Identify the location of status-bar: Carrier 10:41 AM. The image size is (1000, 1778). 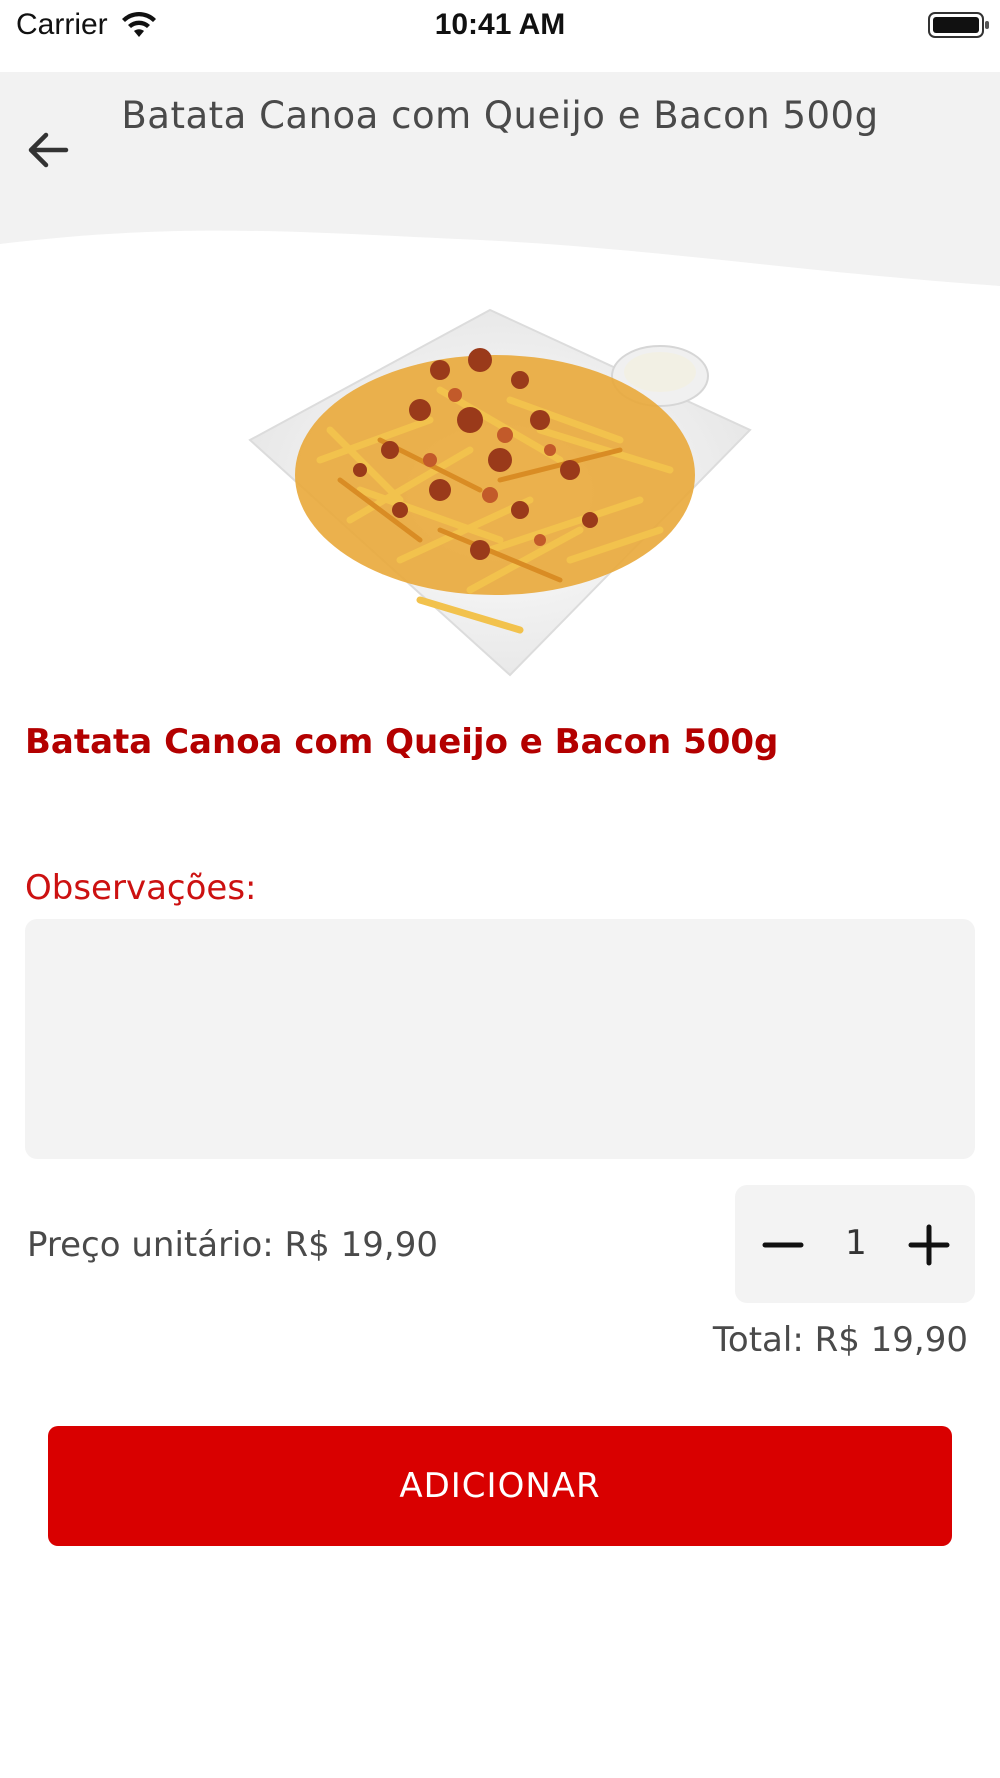
(500, 36).